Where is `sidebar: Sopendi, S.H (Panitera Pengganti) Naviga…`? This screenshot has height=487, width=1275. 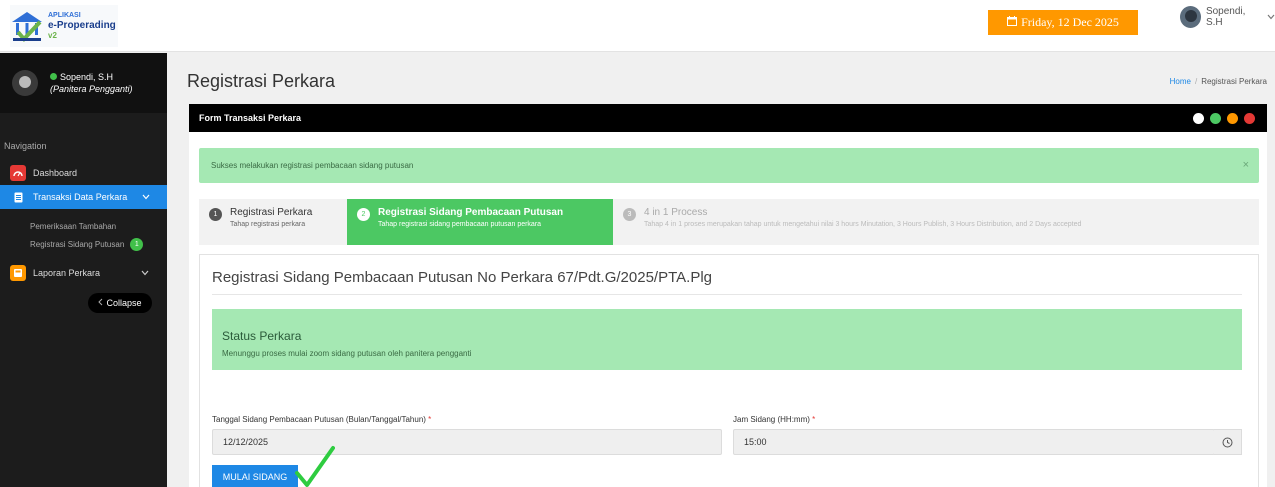
sidebar: Sopendi, S.H (Panitera Pengganti) Naviga… is located at coordinates (83, 270).